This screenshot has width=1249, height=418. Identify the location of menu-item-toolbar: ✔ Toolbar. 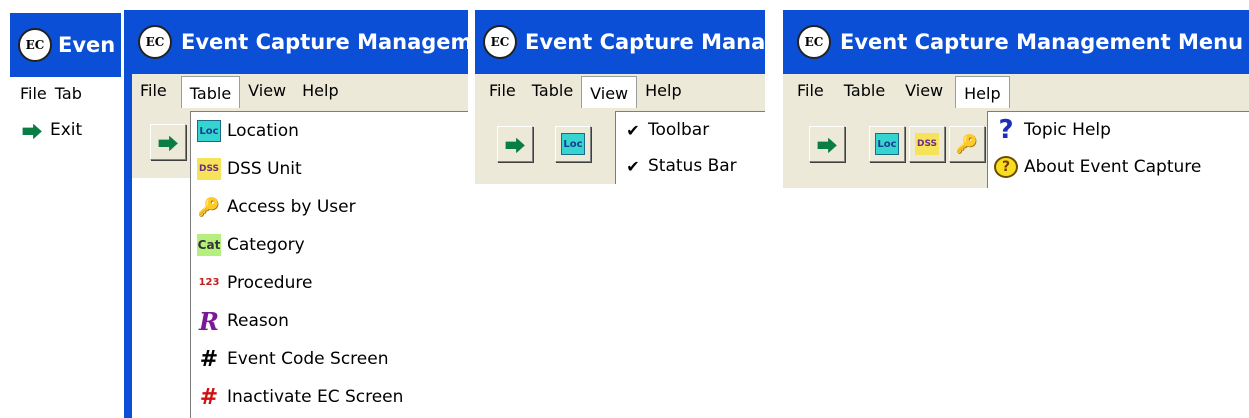
(690, 130).